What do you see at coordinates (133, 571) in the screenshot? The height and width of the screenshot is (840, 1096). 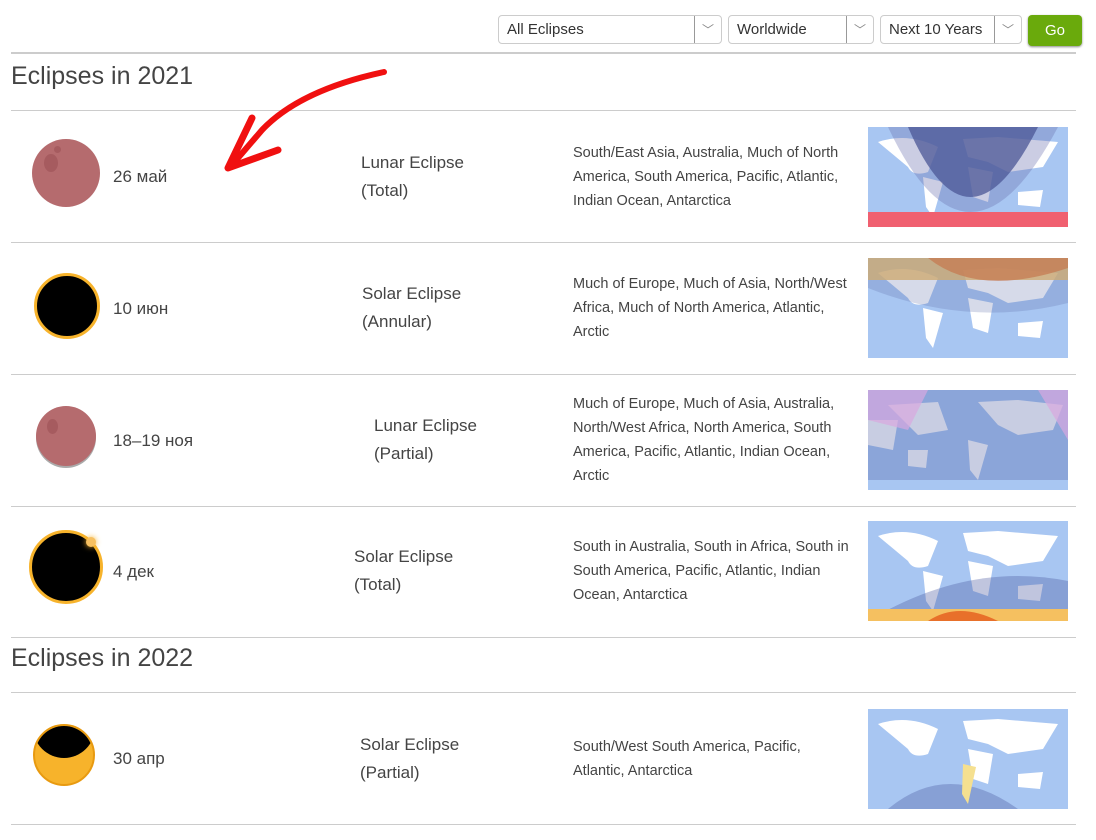 I see `eclipse-date: 4 дек` at bounding box center [133, 571].